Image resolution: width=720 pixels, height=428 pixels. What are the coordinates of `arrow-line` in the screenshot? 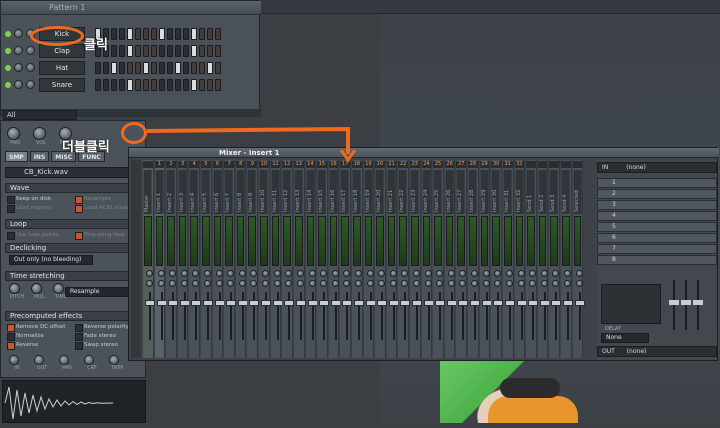 It's located at (248, 140).